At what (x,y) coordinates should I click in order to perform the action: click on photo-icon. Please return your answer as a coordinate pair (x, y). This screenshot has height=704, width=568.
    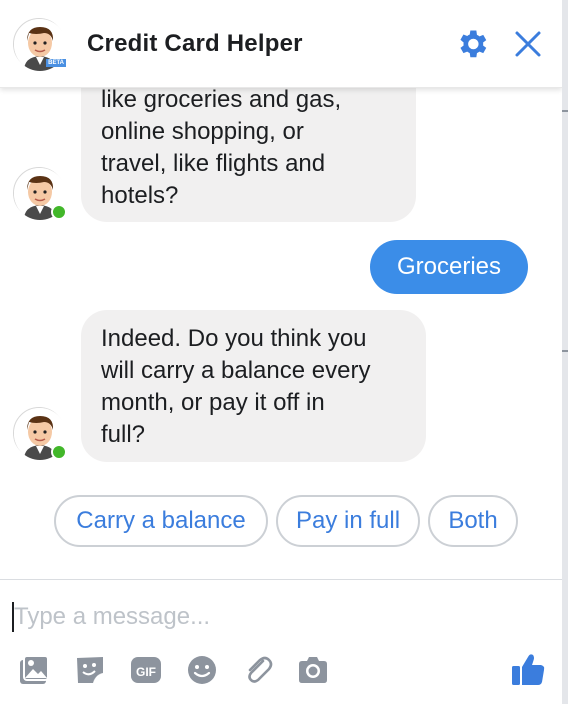
    Looking at the image, I should click on (34, 669).